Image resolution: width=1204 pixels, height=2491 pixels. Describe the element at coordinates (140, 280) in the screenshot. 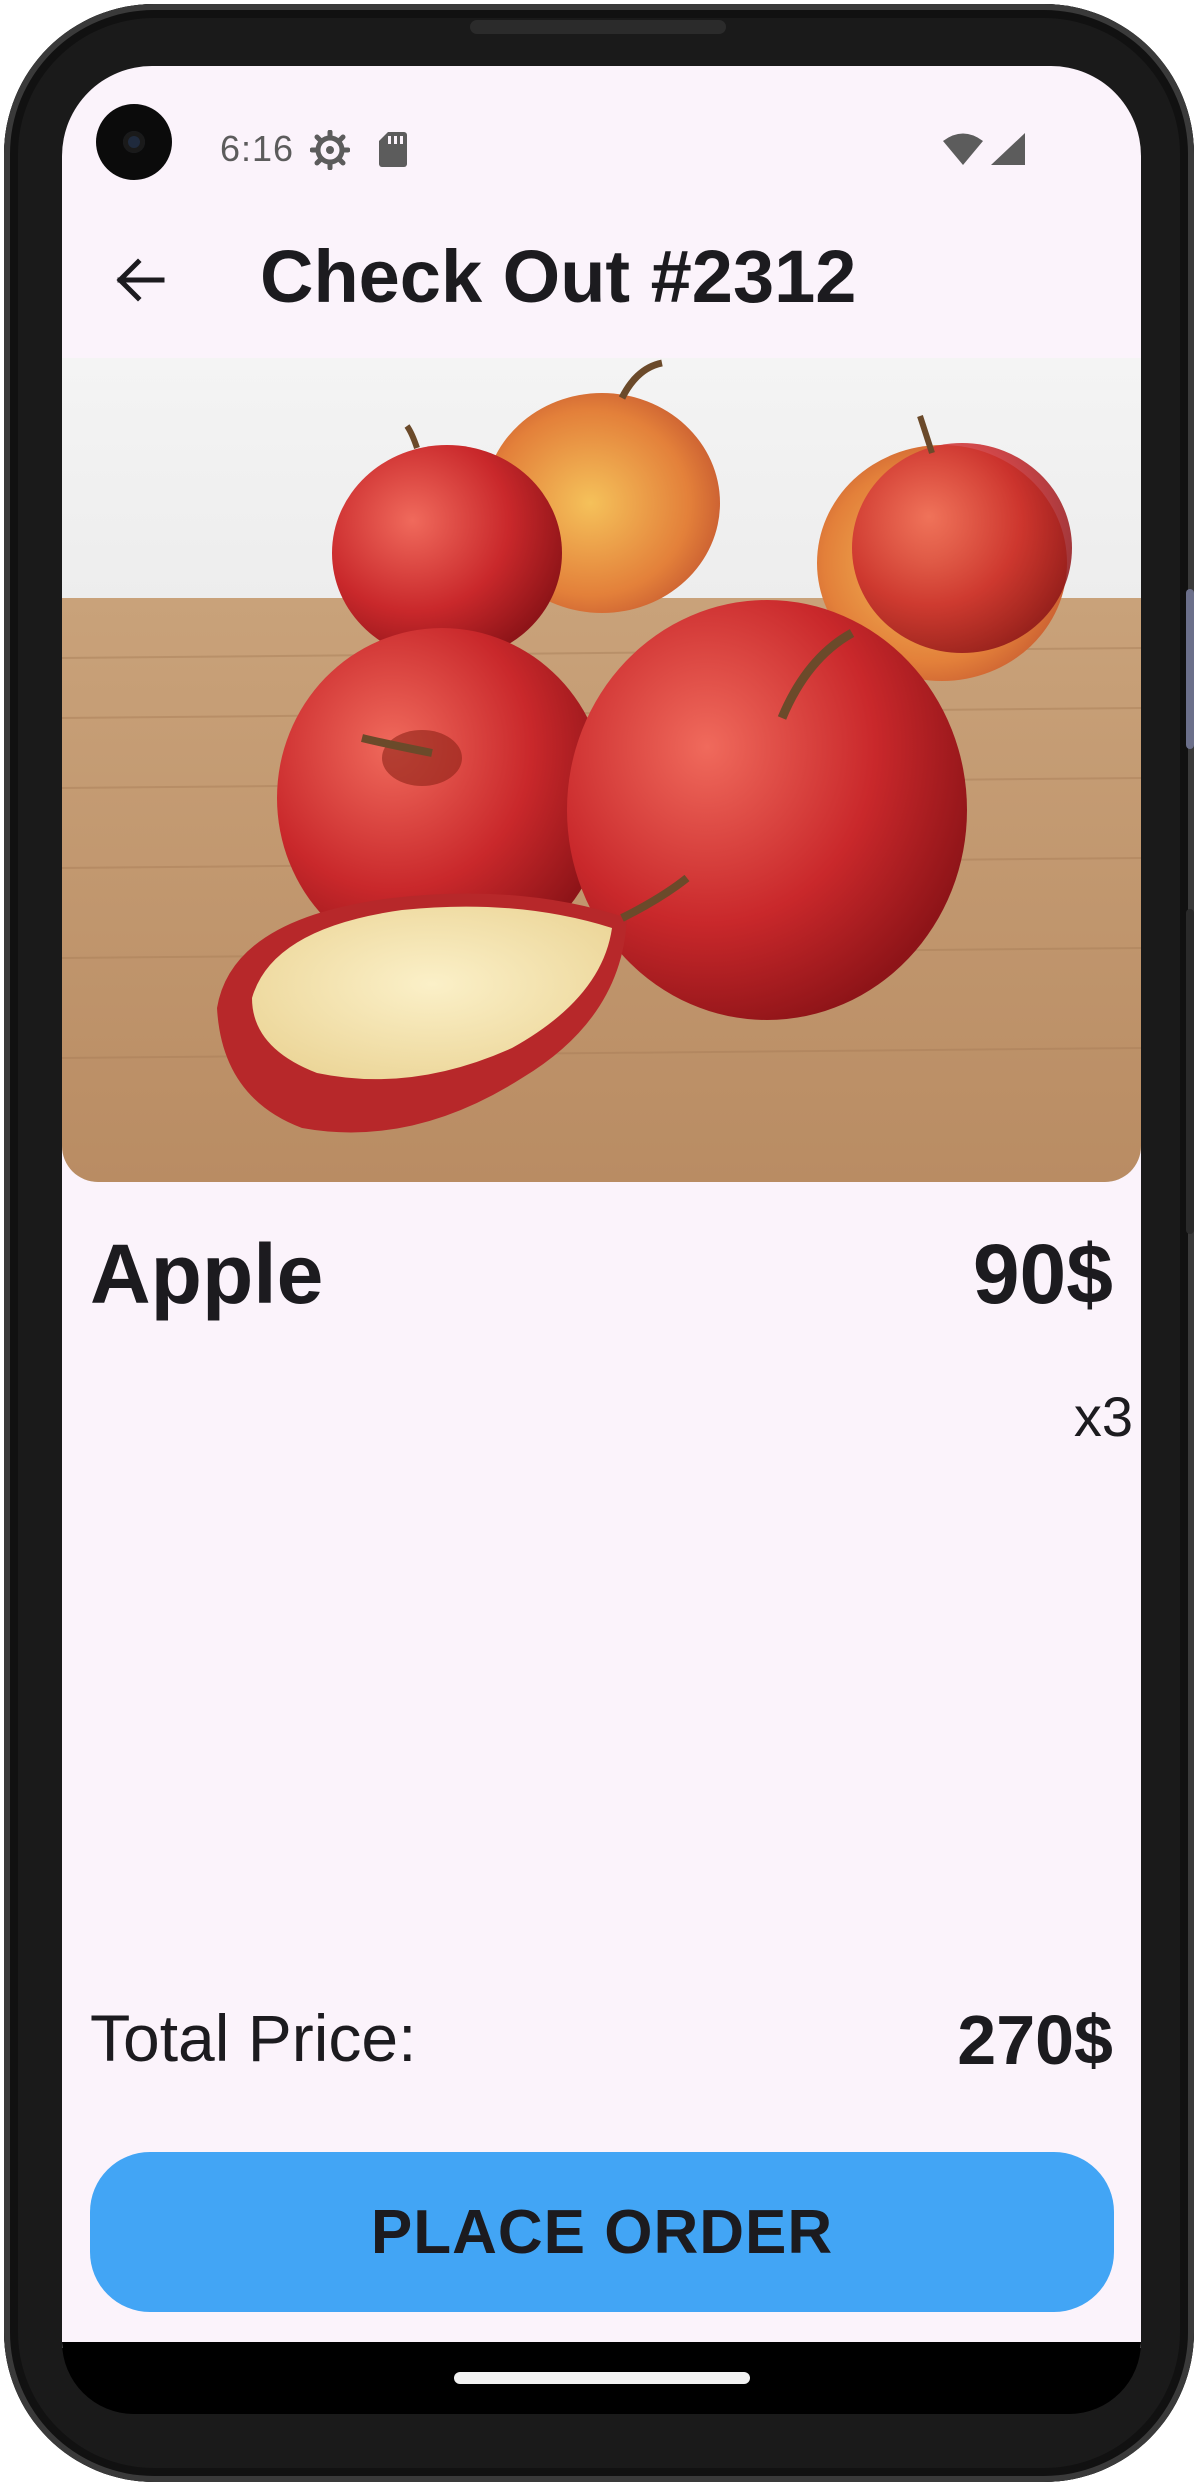

I see `arrow-left-icon` at that location.